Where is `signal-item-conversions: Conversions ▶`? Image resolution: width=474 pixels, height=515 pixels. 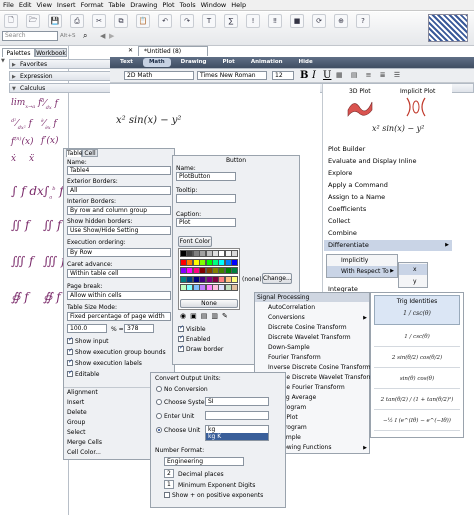
signal-item-conversions: Conversions ▶ is located at coordinates (312, 318).